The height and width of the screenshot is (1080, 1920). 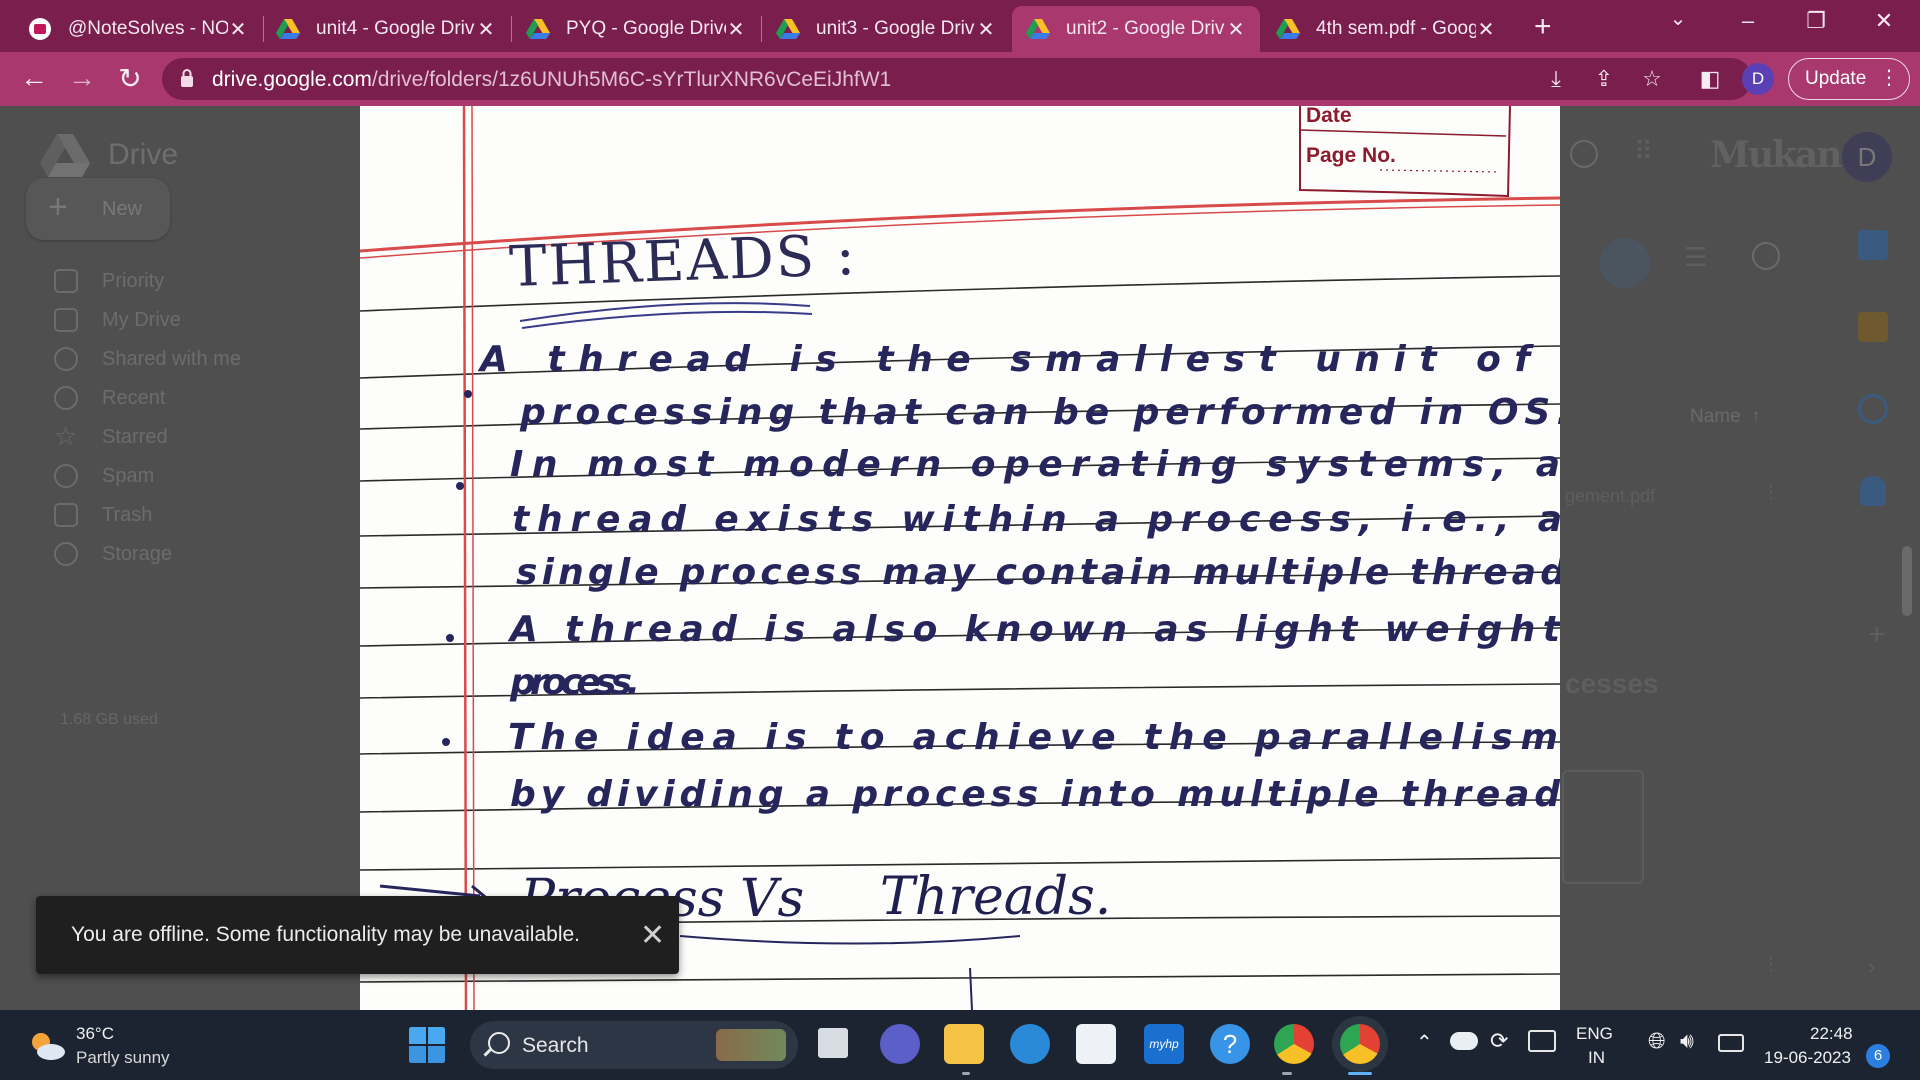 What do you see at coordinates (1807, 1058) in the screenshot?
I see `clock-date: 19-06-2023` at bounding box center [1807, 1058].